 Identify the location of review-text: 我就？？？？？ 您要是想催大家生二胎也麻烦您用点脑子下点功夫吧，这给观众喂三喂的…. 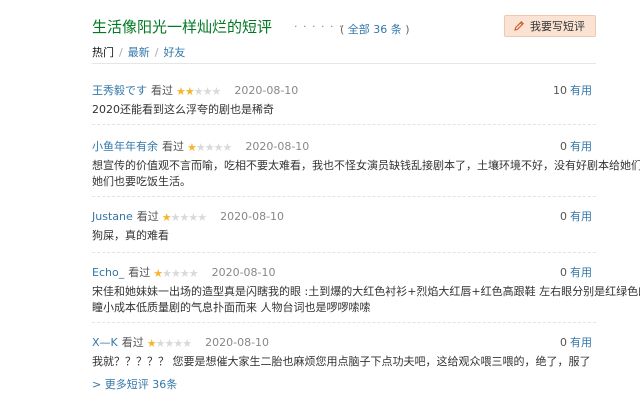
(342, 362).